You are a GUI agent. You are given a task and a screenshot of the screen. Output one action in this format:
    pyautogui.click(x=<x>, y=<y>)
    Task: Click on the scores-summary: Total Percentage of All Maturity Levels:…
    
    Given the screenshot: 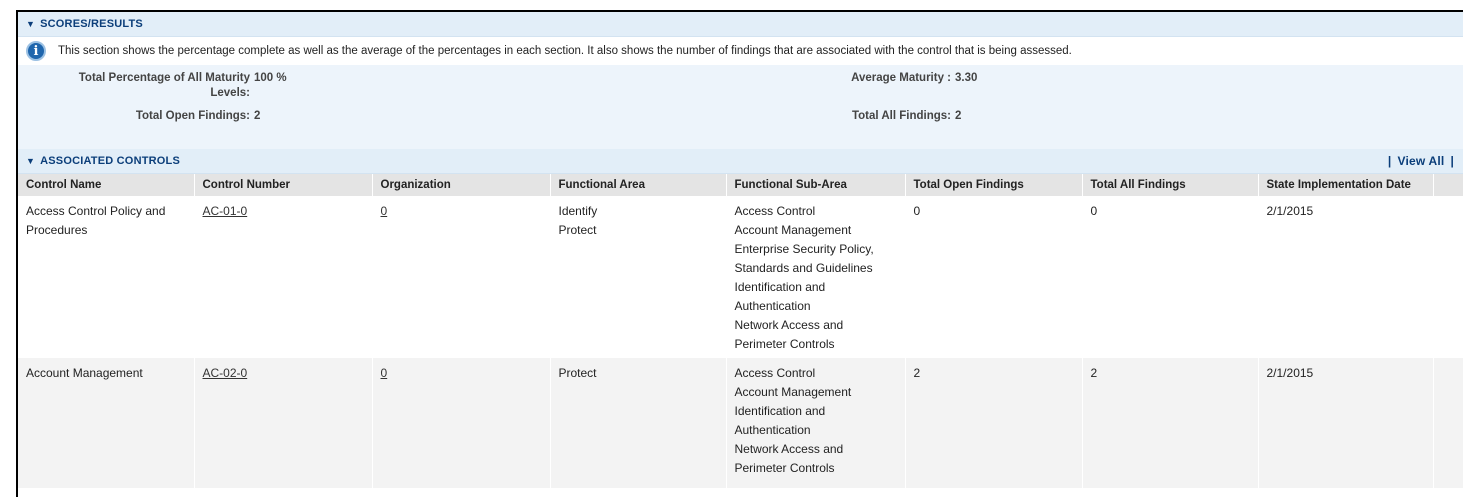 What is the action you would take?
    pyautogui.click(x=740, y=102)
    